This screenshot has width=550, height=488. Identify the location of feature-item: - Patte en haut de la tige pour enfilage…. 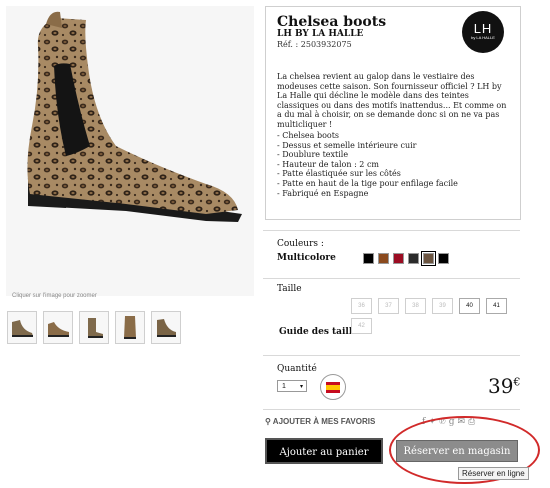
(367, 183).